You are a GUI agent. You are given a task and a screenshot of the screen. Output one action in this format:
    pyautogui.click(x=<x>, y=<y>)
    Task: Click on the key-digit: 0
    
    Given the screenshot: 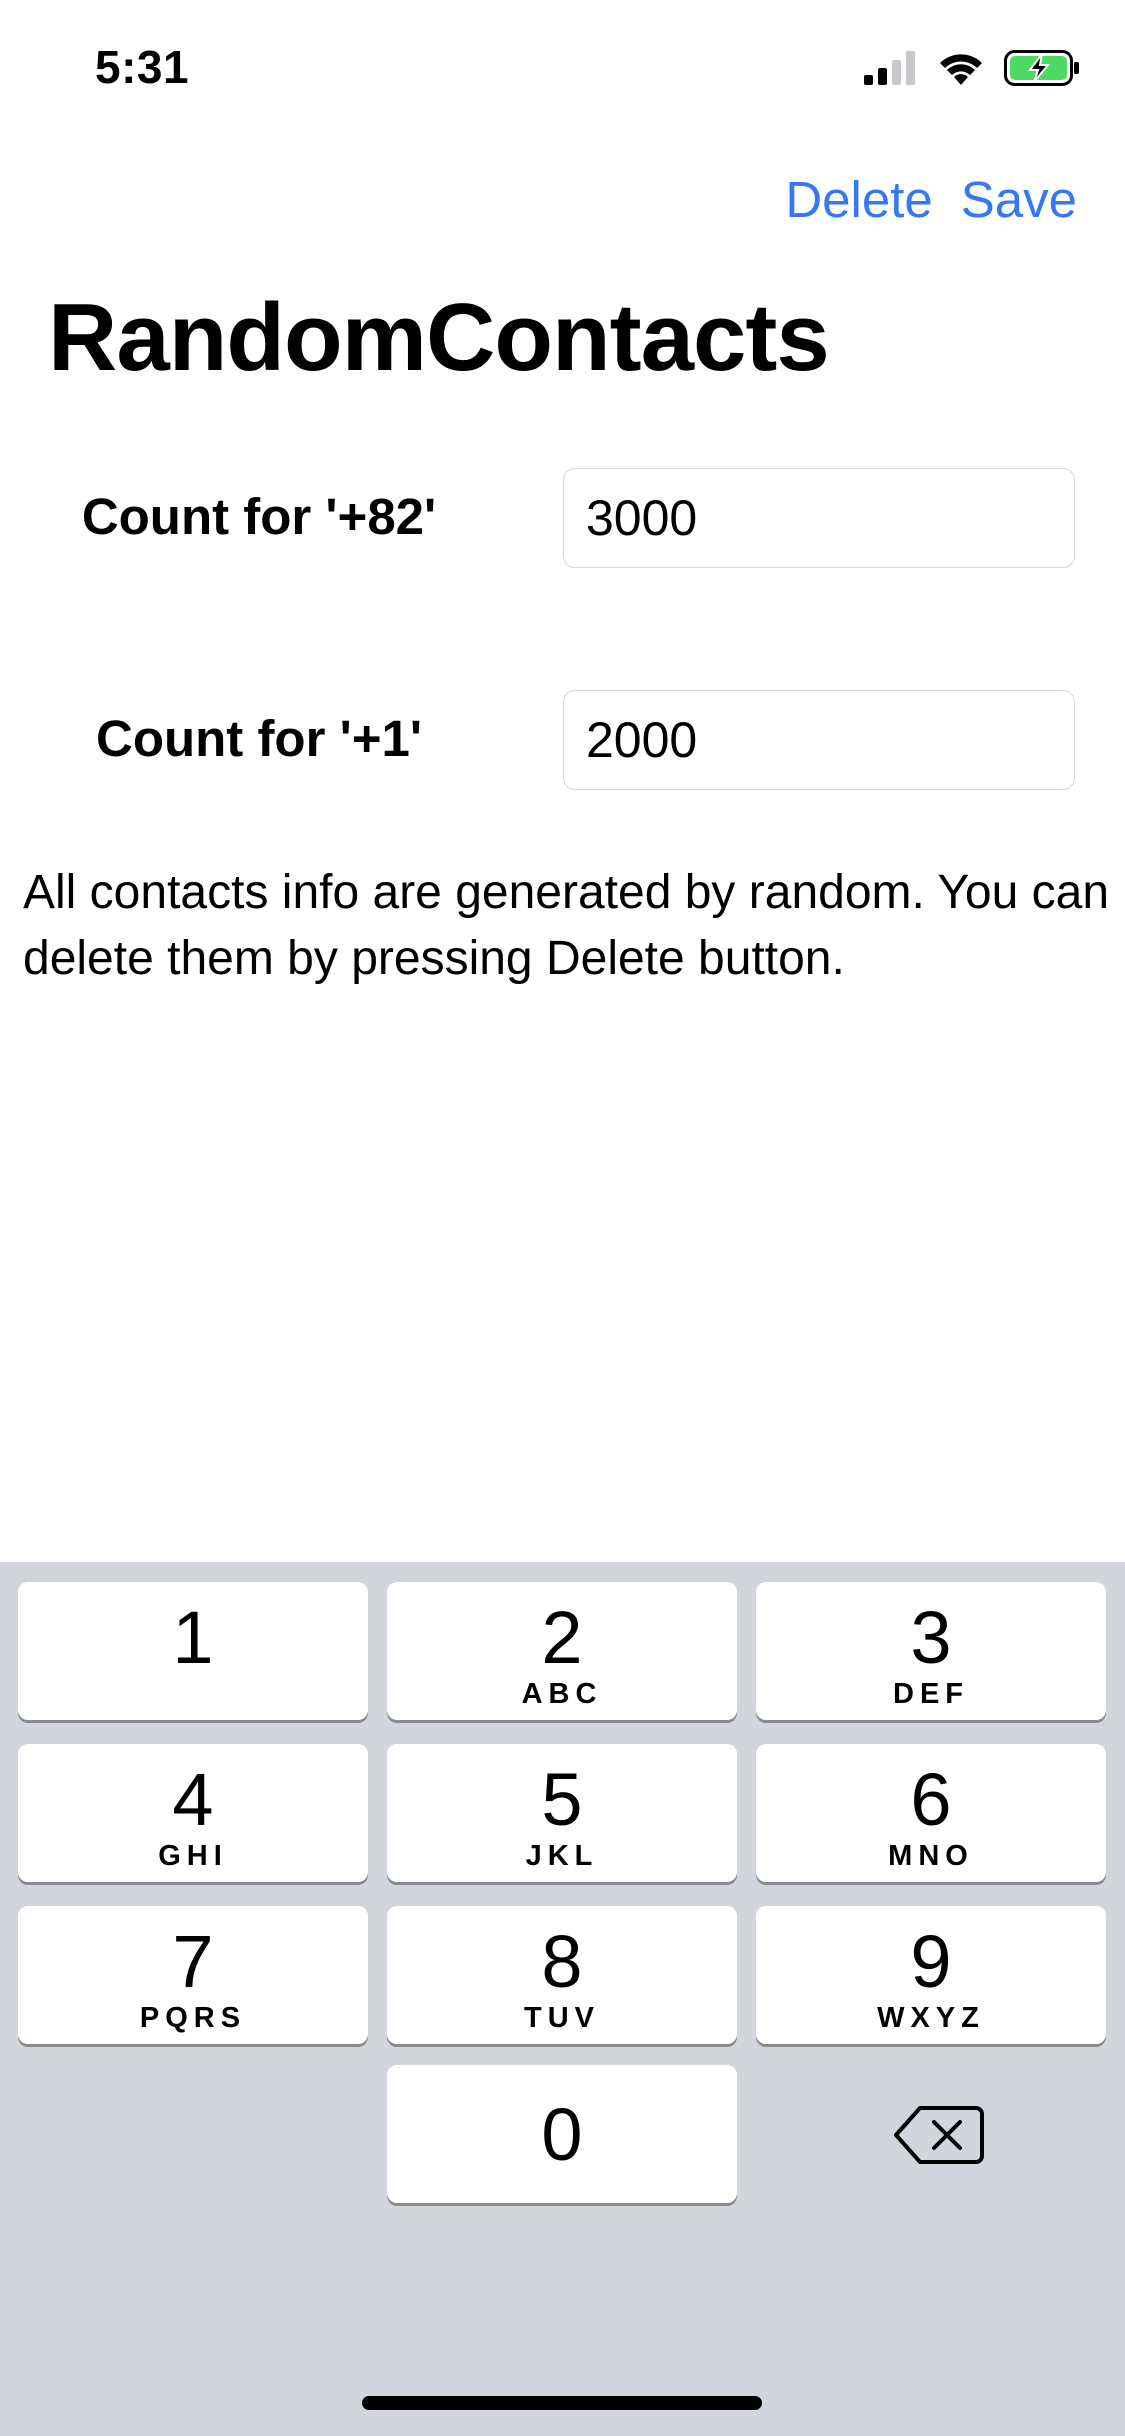 What is the action you would take?
    pyautogui.click(x=562, y=2134)
    